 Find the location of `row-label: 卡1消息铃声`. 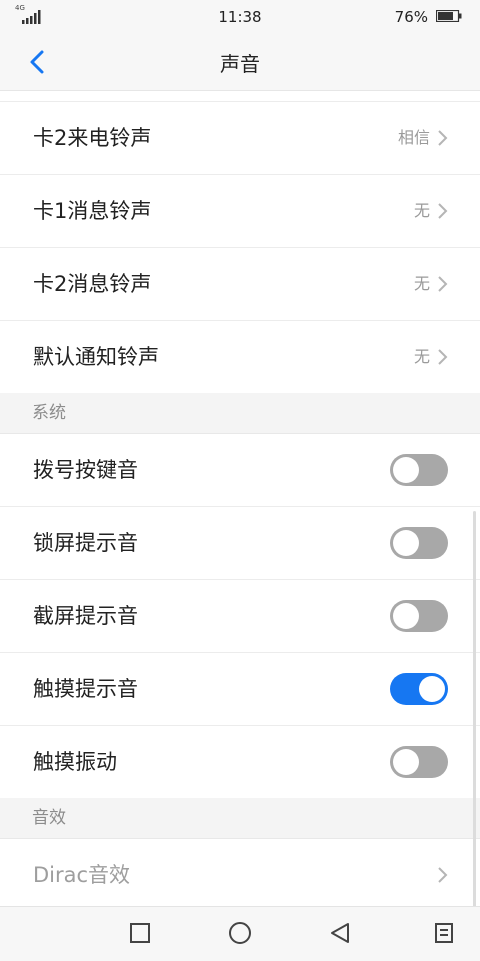

row-label: 卡1消息铃声 is located at coordinates (92, 211).